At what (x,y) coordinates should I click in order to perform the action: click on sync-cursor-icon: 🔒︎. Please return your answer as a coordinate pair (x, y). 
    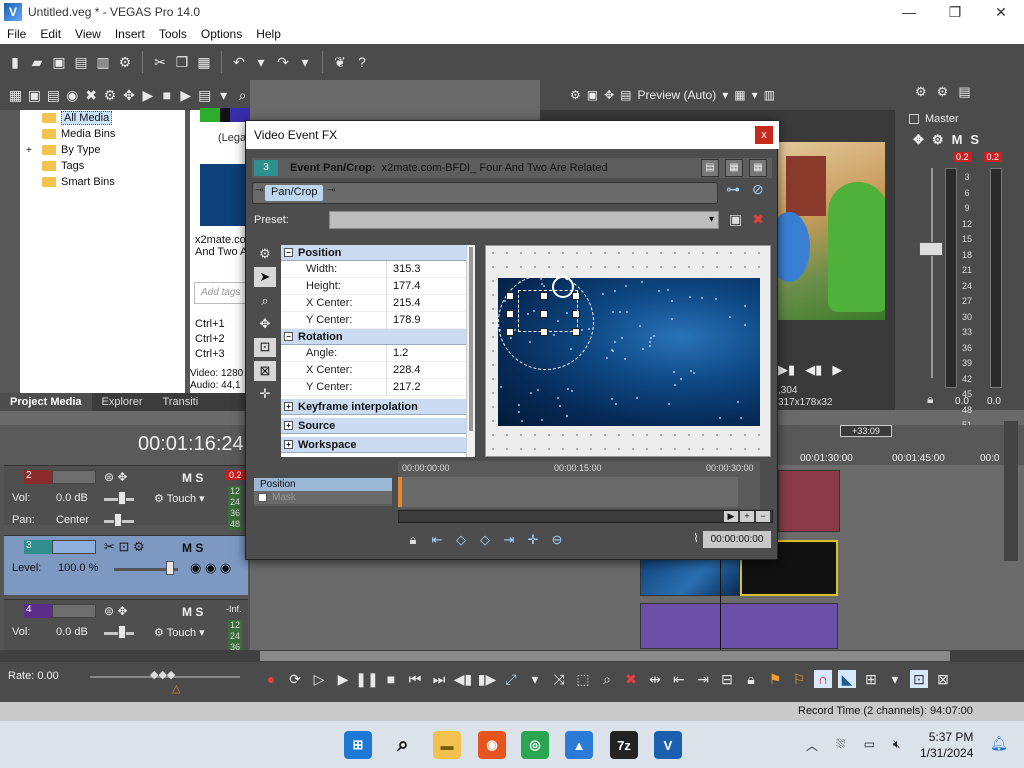
    Looking at the image, I should click on (413, 540).